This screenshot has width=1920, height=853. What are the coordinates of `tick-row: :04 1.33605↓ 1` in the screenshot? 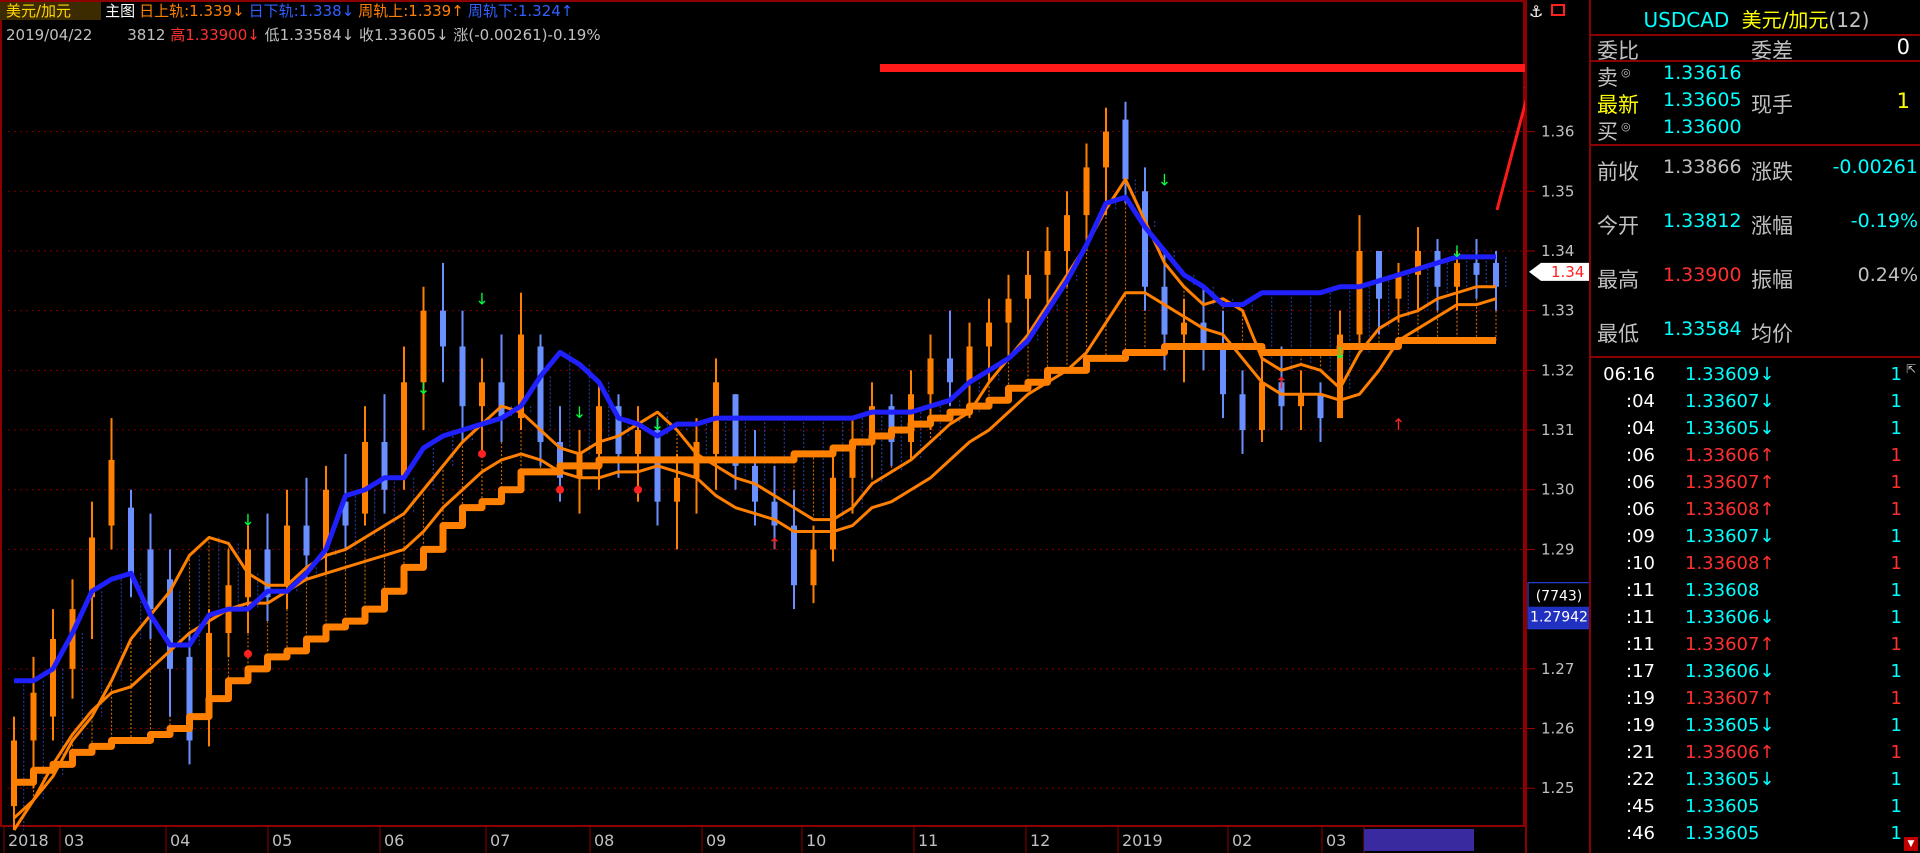 It's located at (1755, 431).